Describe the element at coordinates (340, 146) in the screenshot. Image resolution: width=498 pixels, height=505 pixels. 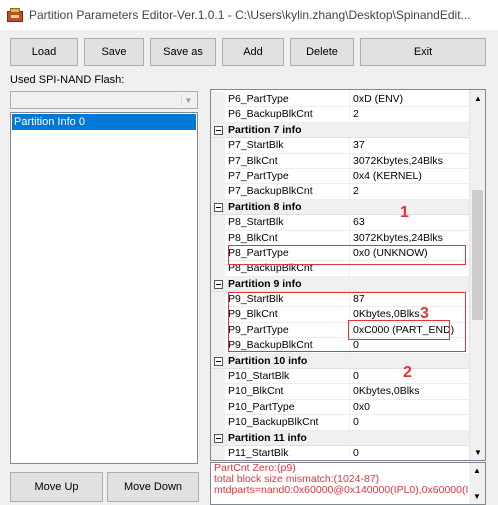
I see `grid-property-row: P7_StartBlk 37` at that location.